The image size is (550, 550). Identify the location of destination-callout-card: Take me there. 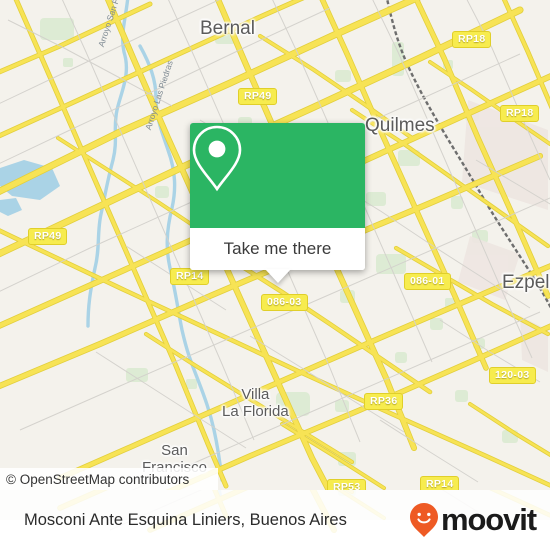
(277, 203).